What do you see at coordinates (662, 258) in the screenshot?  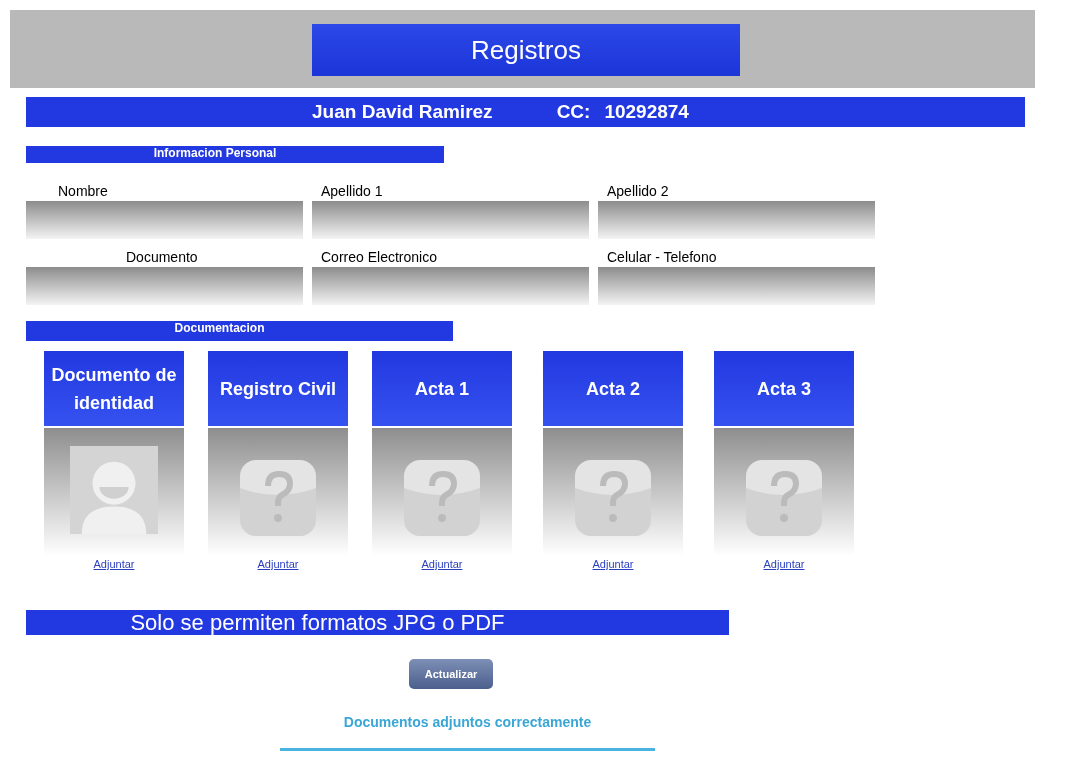 I see `field-label: Celular - Telefono` at bounding box center [662, 258].